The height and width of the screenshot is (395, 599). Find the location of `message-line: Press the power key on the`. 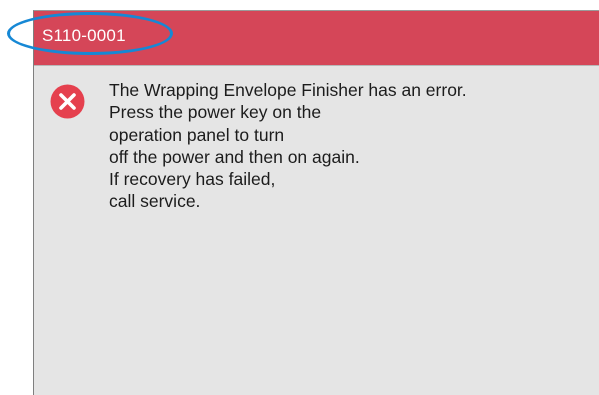

message-line: Press the power key on the is located at coordinates (215, 112).